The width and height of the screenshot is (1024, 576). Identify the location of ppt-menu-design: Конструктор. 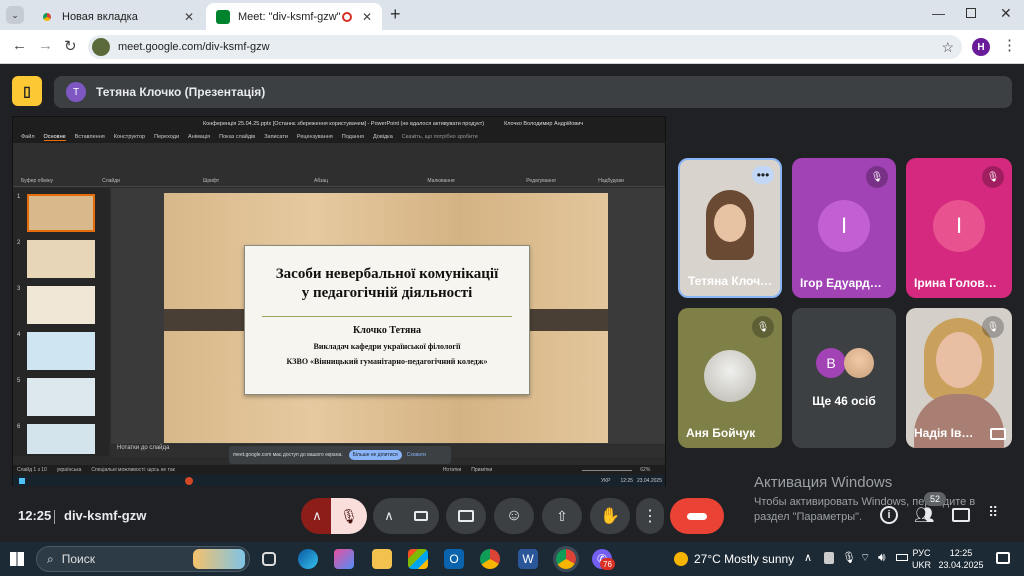
(129, 137).